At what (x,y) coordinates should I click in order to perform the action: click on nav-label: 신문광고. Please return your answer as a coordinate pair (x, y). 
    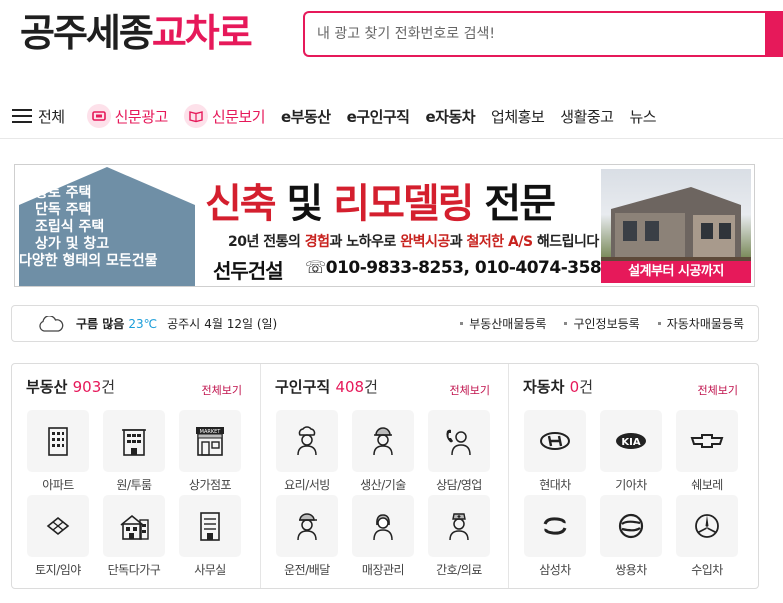
    Looking at the image, I should click on (141, 116).